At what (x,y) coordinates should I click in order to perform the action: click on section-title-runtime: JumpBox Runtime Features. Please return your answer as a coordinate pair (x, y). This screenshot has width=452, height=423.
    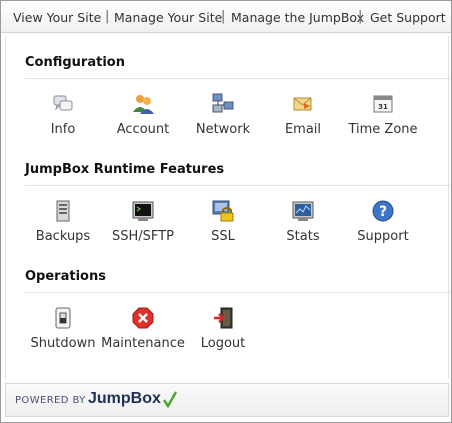
    Looking at the image, I should click on (125, 169).